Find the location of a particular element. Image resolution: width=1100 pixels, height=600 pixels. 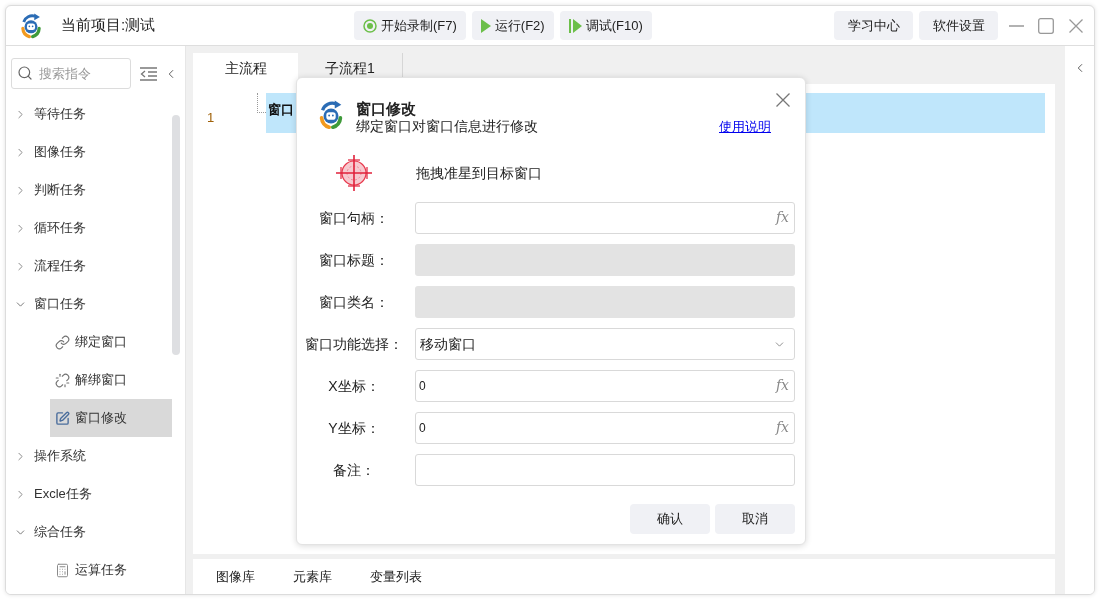

command-item: 窗口修改 is located at coordinates (111, 418).